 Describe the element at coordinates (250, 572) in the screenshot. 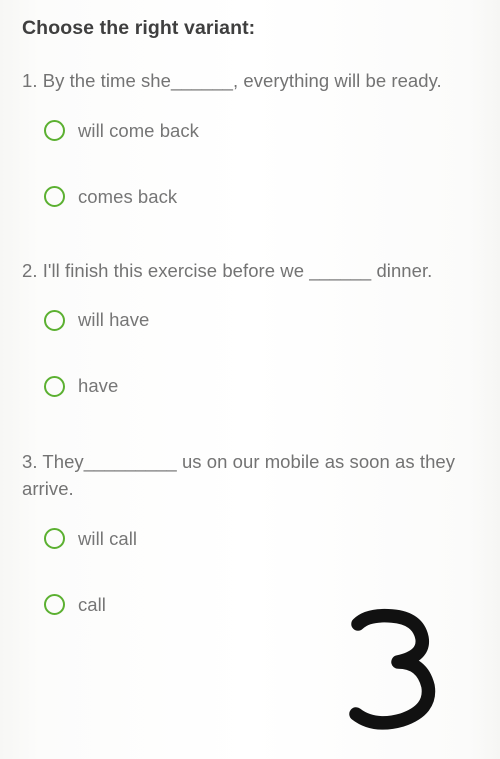

I see `options-list-3: will call call` at that location.